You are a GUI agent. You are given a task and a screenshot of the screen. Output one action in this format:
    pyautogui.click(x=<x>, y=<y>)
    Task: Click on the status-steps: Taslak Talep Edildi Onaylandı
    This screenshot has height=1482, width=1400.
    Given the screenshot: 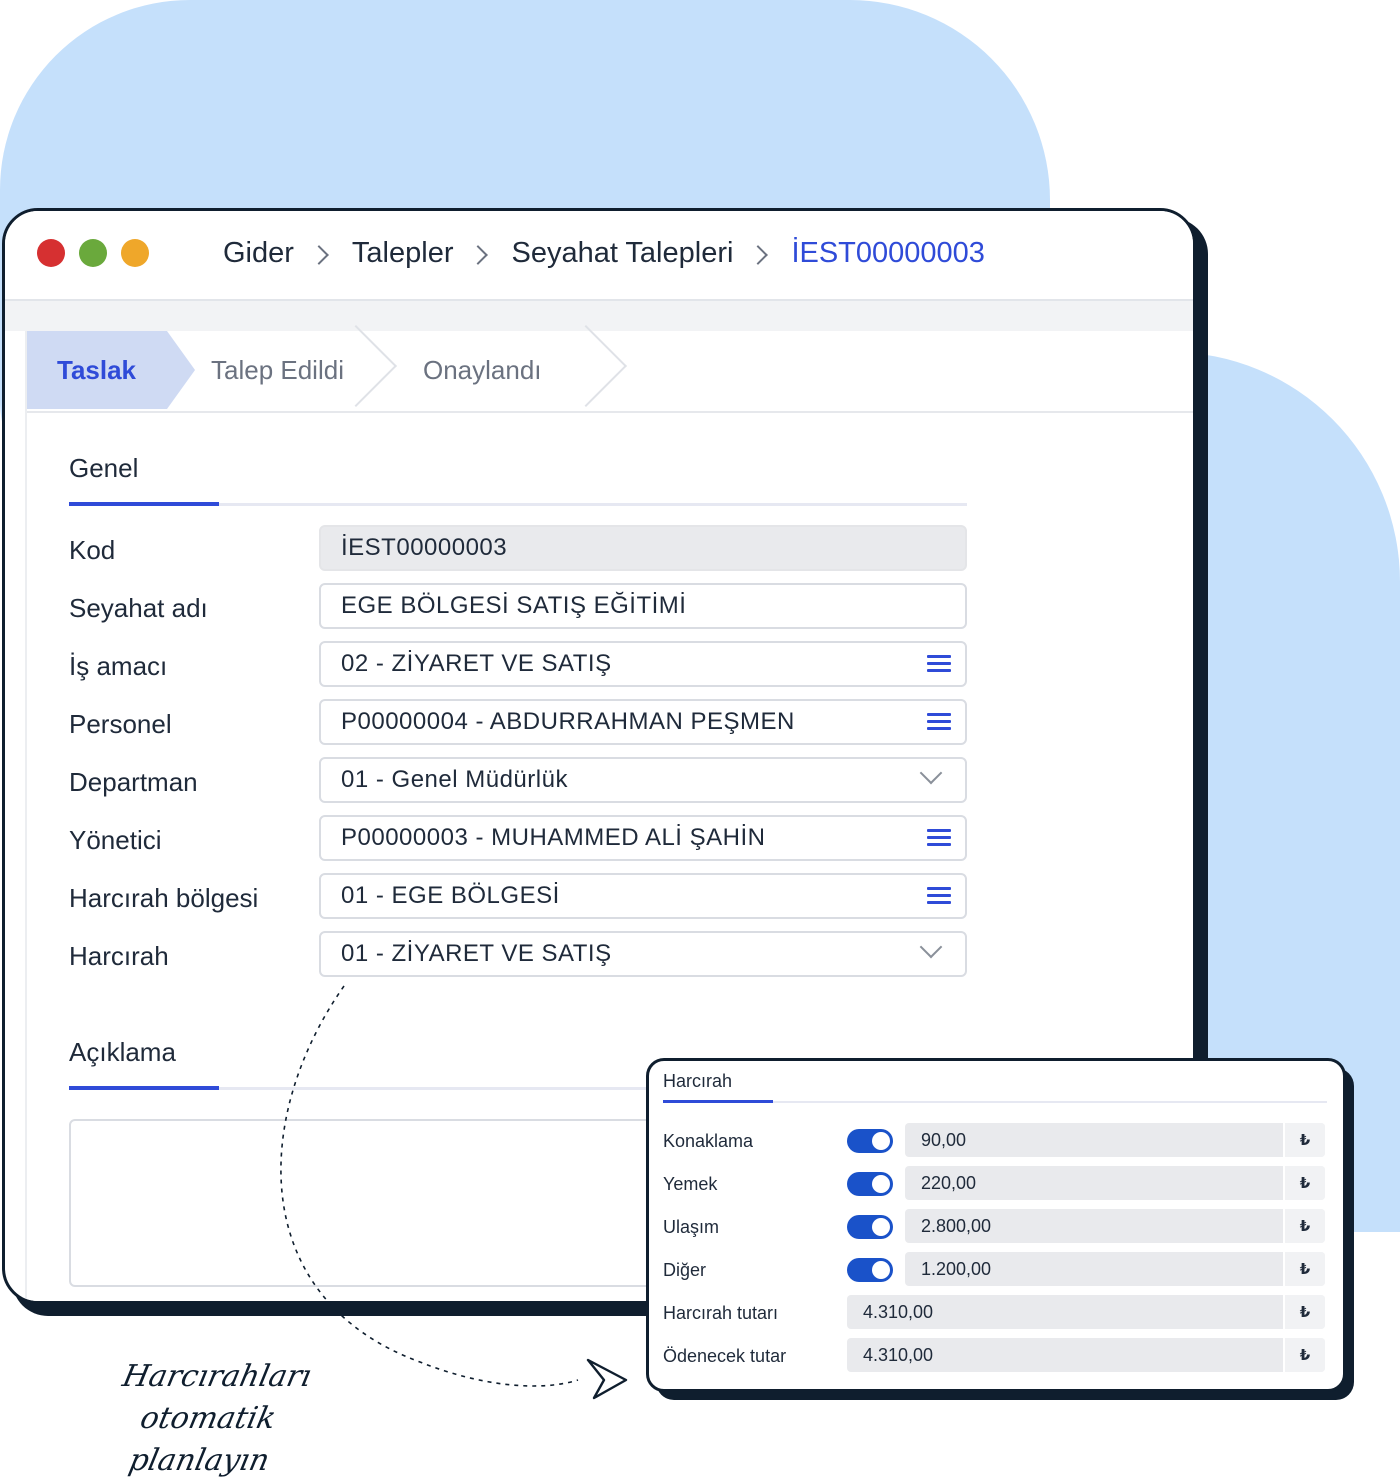 What is the action you would take?
    pyautogui.click(x=610, y=368)
    